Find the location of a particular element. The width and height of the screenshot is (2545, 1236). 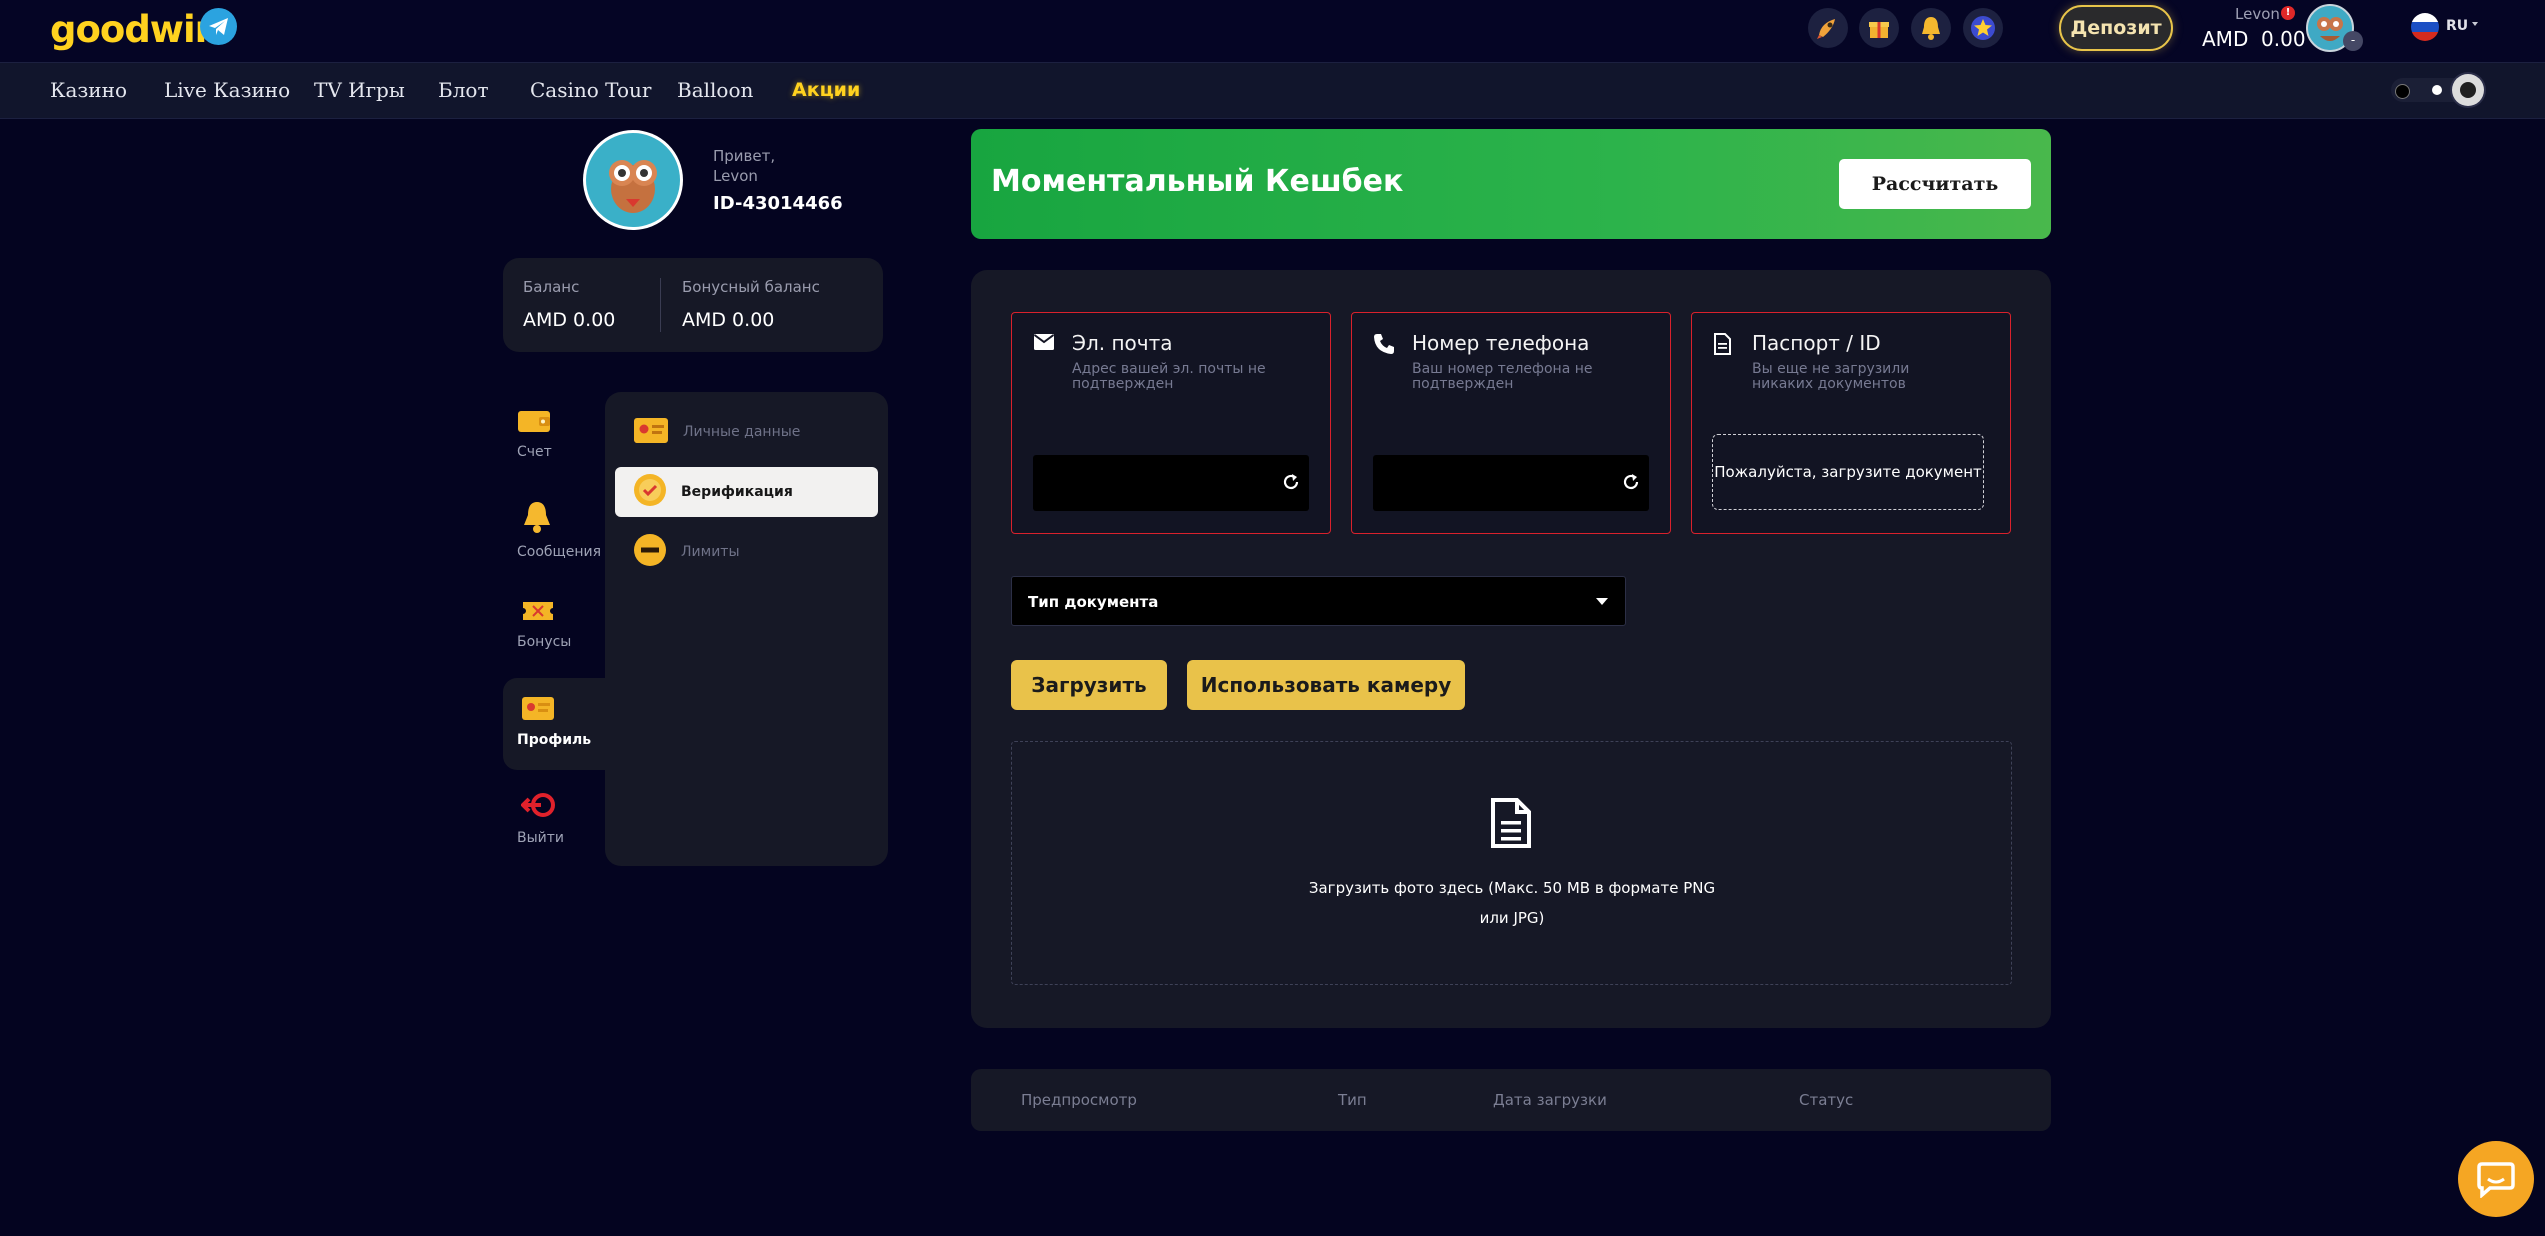

sidebar-item-account: Счет is located at coordinates (555, 433).